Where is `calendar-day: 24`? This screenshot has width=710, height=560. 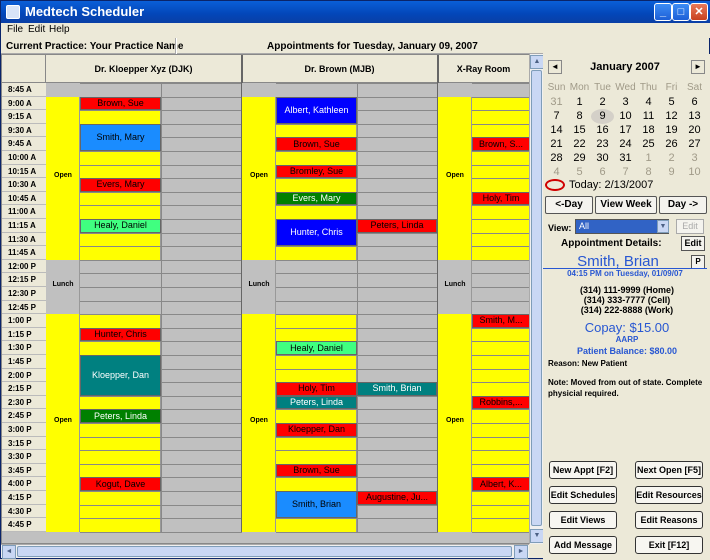 calendar-day: 24 is located at coordinates (625, 144).